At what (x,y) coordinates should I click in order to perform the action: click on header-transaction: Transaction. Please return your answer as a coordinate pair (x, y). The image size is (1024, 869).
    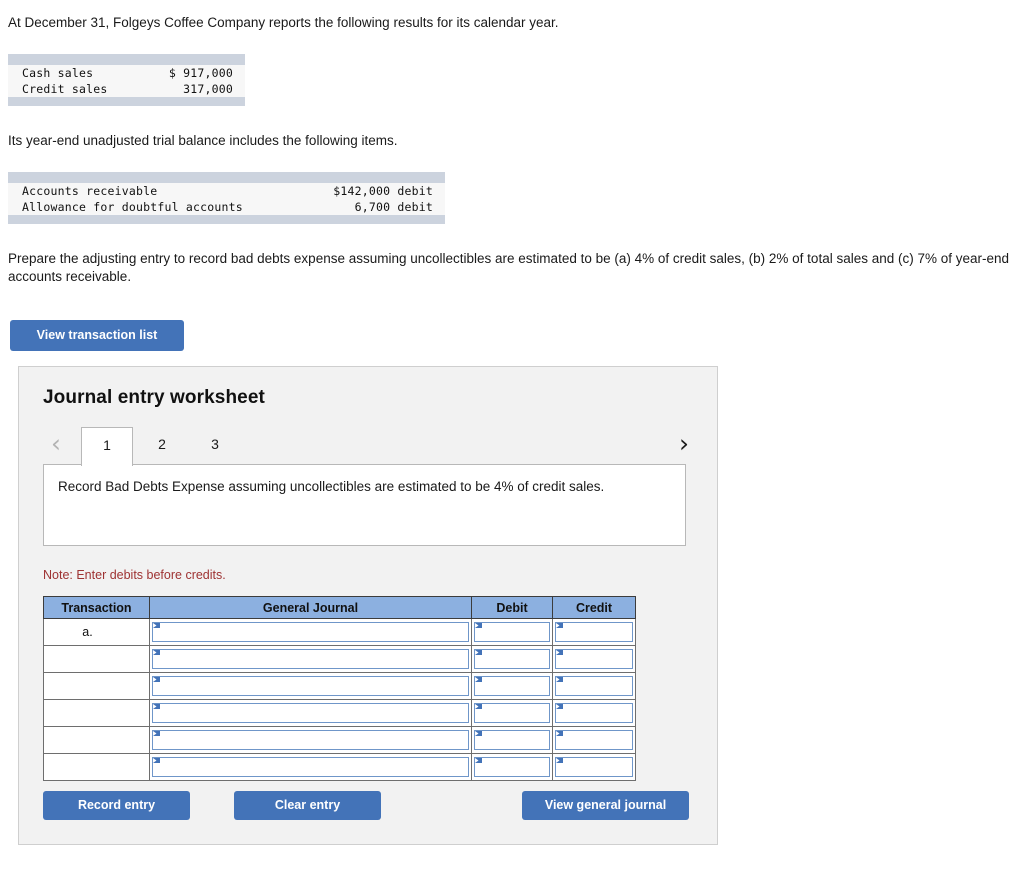
    Looking at the image, I should click on (96, 607).